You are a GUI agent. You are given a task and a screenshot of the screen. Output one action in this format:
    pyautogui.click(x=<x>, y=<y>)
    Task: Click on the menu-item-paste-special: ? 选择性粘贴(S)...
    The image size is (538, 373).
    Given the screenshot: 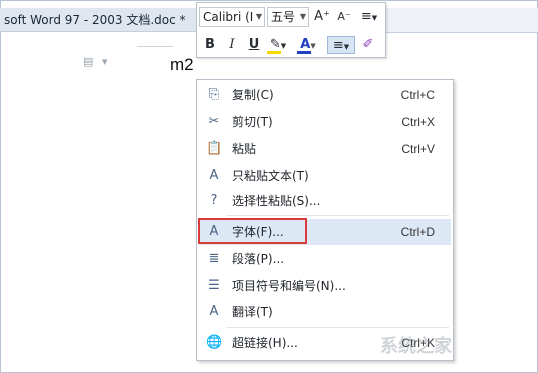 What is the action you would take?
    pyautogui.click(x=325, y=201)
    